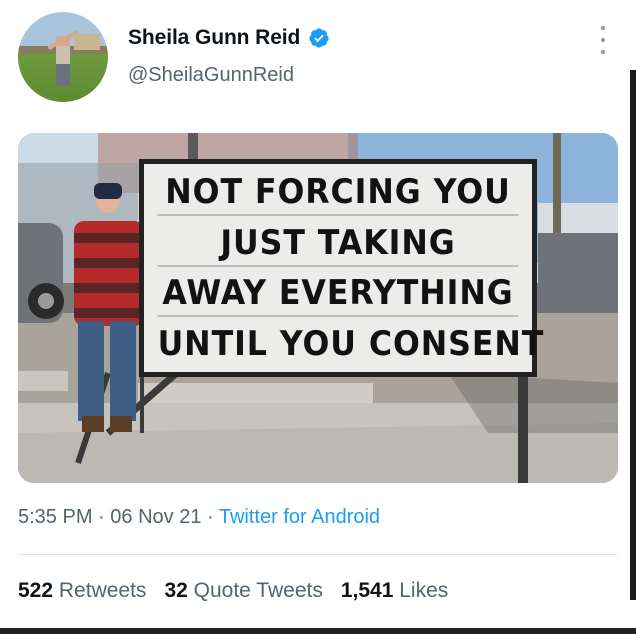 Image resolution: width=636 pixels, height=634 pixels. Describe the element at coordinates (55, 517) in the screenshot. I see `tweet-time: 5:35 PM` at that location.